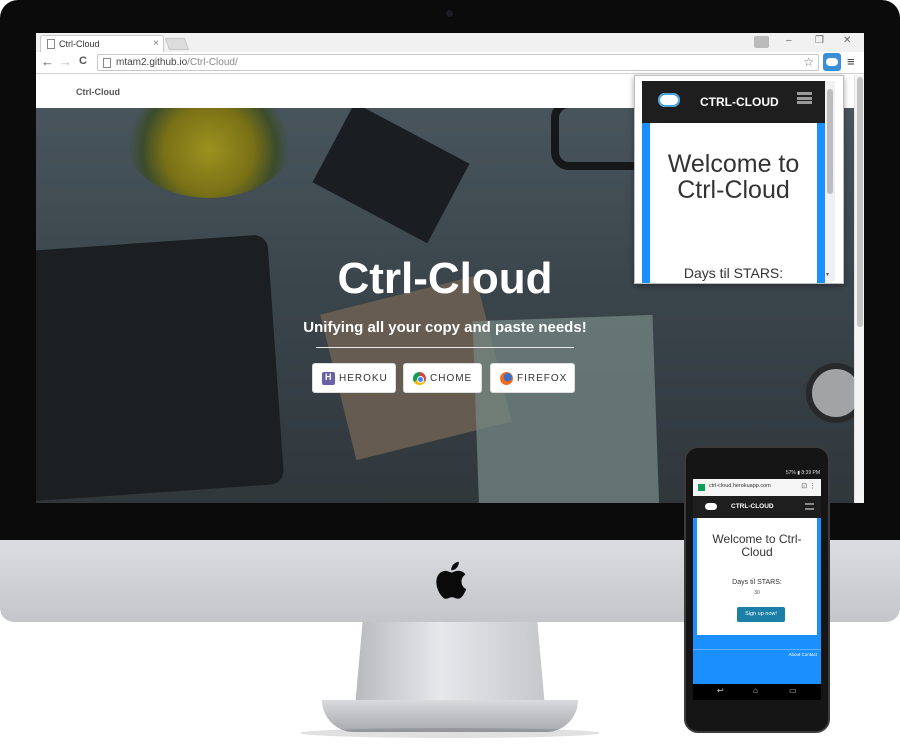 Image resolution: width=900 pixels, height=753 pixels. I want to click on popup-scrollbar: ▾, so click(830, 181).